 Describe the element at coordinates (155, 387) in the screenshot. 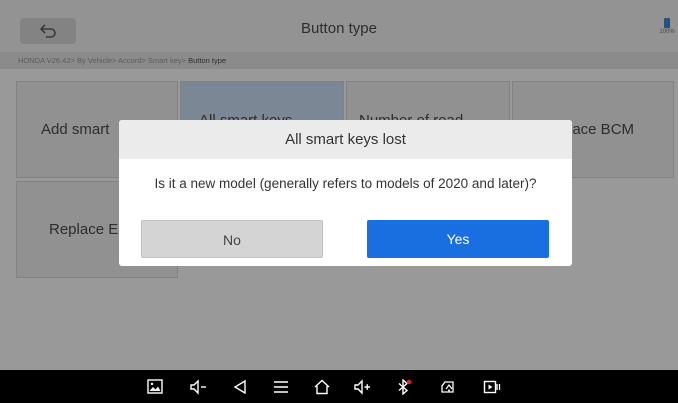

I see `screenshot-icon` at that location.